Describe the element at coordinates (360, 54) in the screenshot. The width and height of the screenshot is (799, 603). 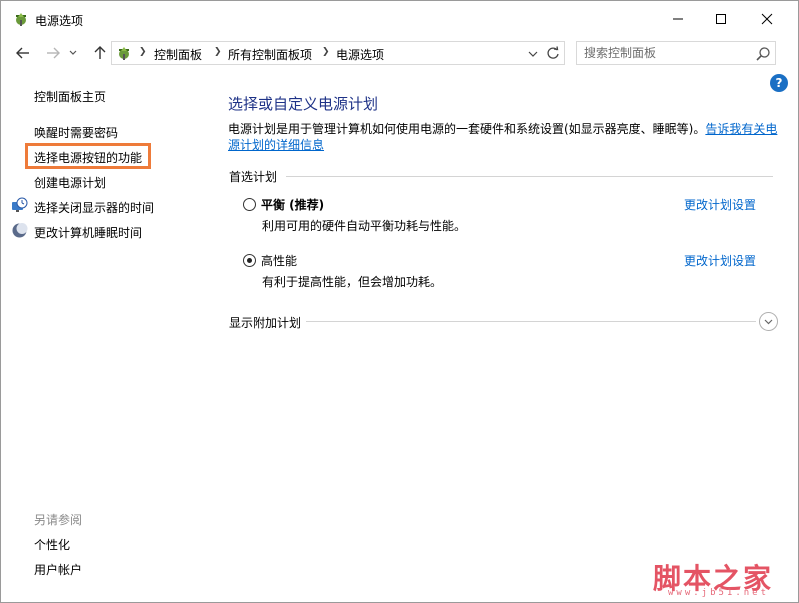
I see `breadcrumb-power-options: 电源选项` at that location.